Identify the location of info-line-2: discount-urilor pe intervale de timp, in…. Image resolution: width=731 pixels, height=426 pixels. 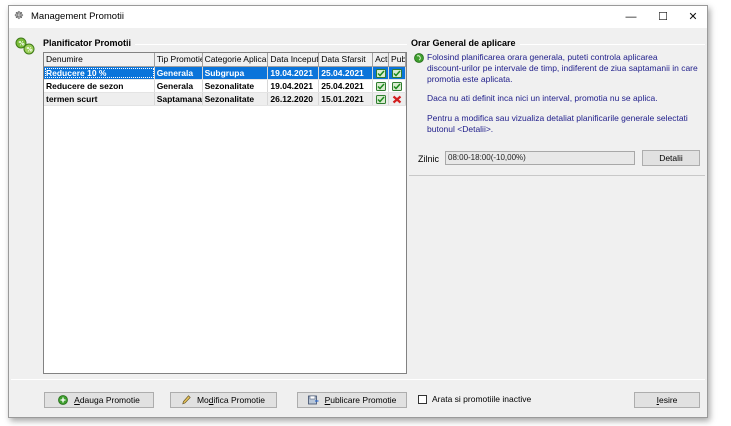
(562, 68).